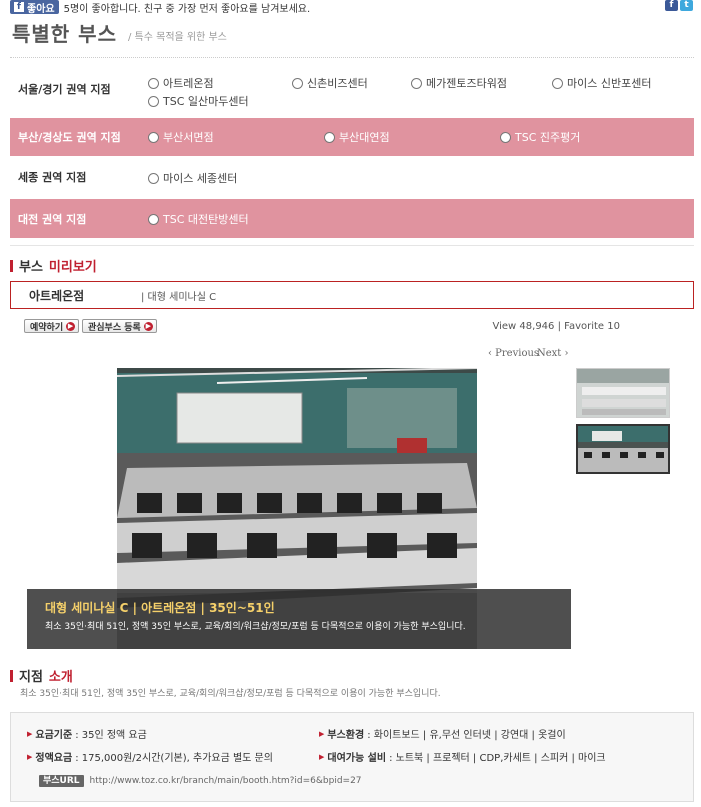 The image size is (701, 807). I want to click on branch-option: 신촌비즈센터, so click(330, 83).